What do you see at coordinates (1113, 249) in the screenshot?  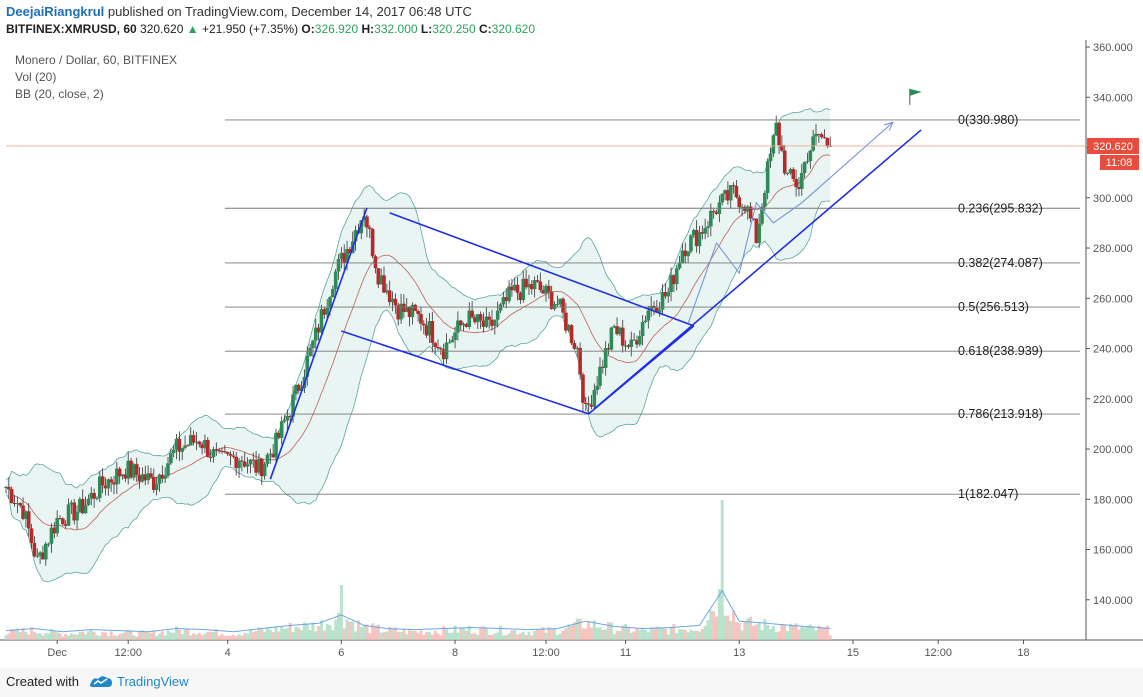 I see `y-tick-label: 280.000` at bounding box center [1113, 249].